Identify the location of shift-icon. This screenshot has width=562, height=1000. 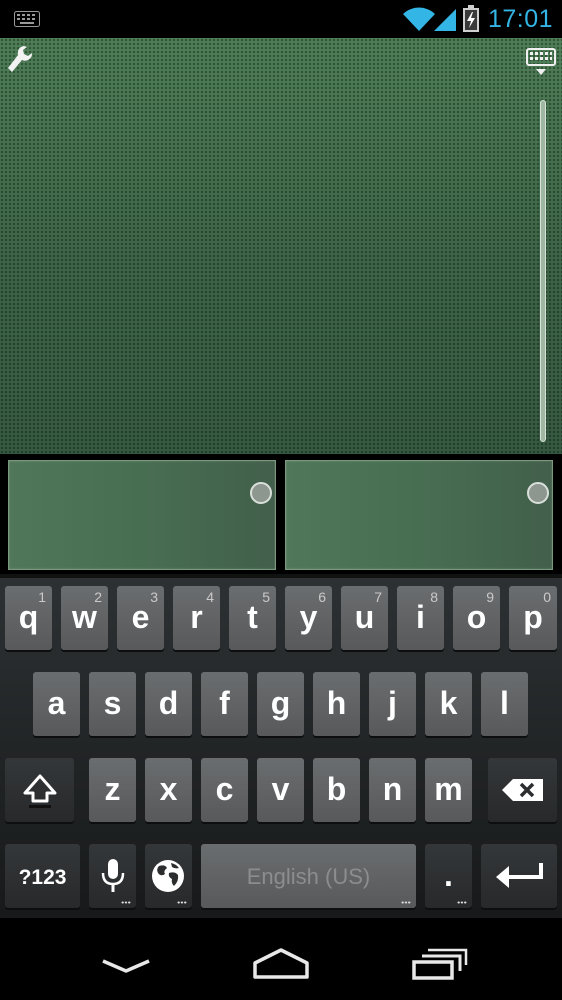
(40, 791).